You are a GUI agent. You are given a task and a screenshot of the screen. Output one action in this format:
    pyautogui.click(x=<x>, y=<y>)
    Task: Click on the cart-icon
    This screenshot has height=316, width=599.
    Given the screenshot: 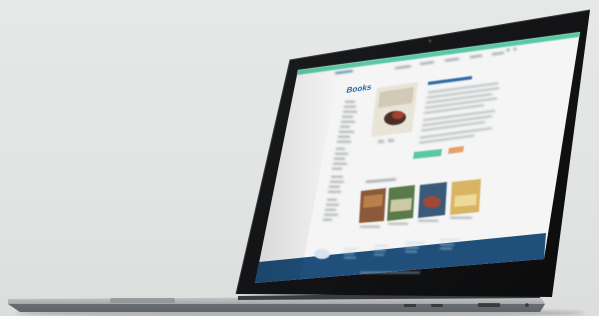 What is the action you would take?
    pyautogui.click(x=515, y=49)
    